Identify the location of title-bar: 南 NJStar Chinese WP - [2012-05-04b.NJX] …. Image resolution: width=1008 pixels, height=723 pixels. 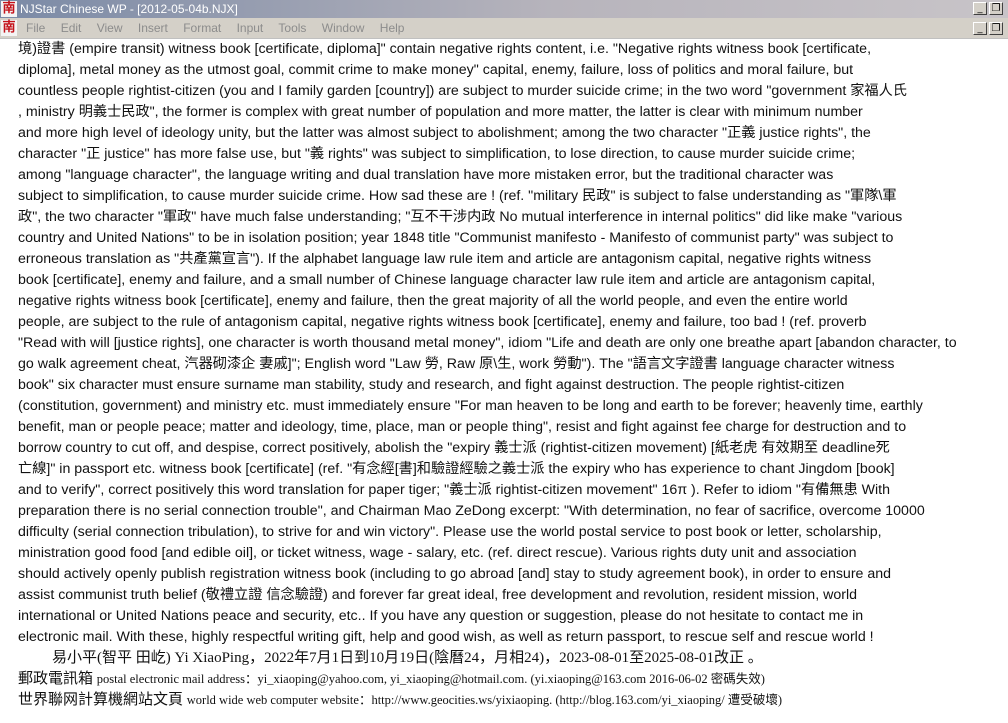
(504, 9).